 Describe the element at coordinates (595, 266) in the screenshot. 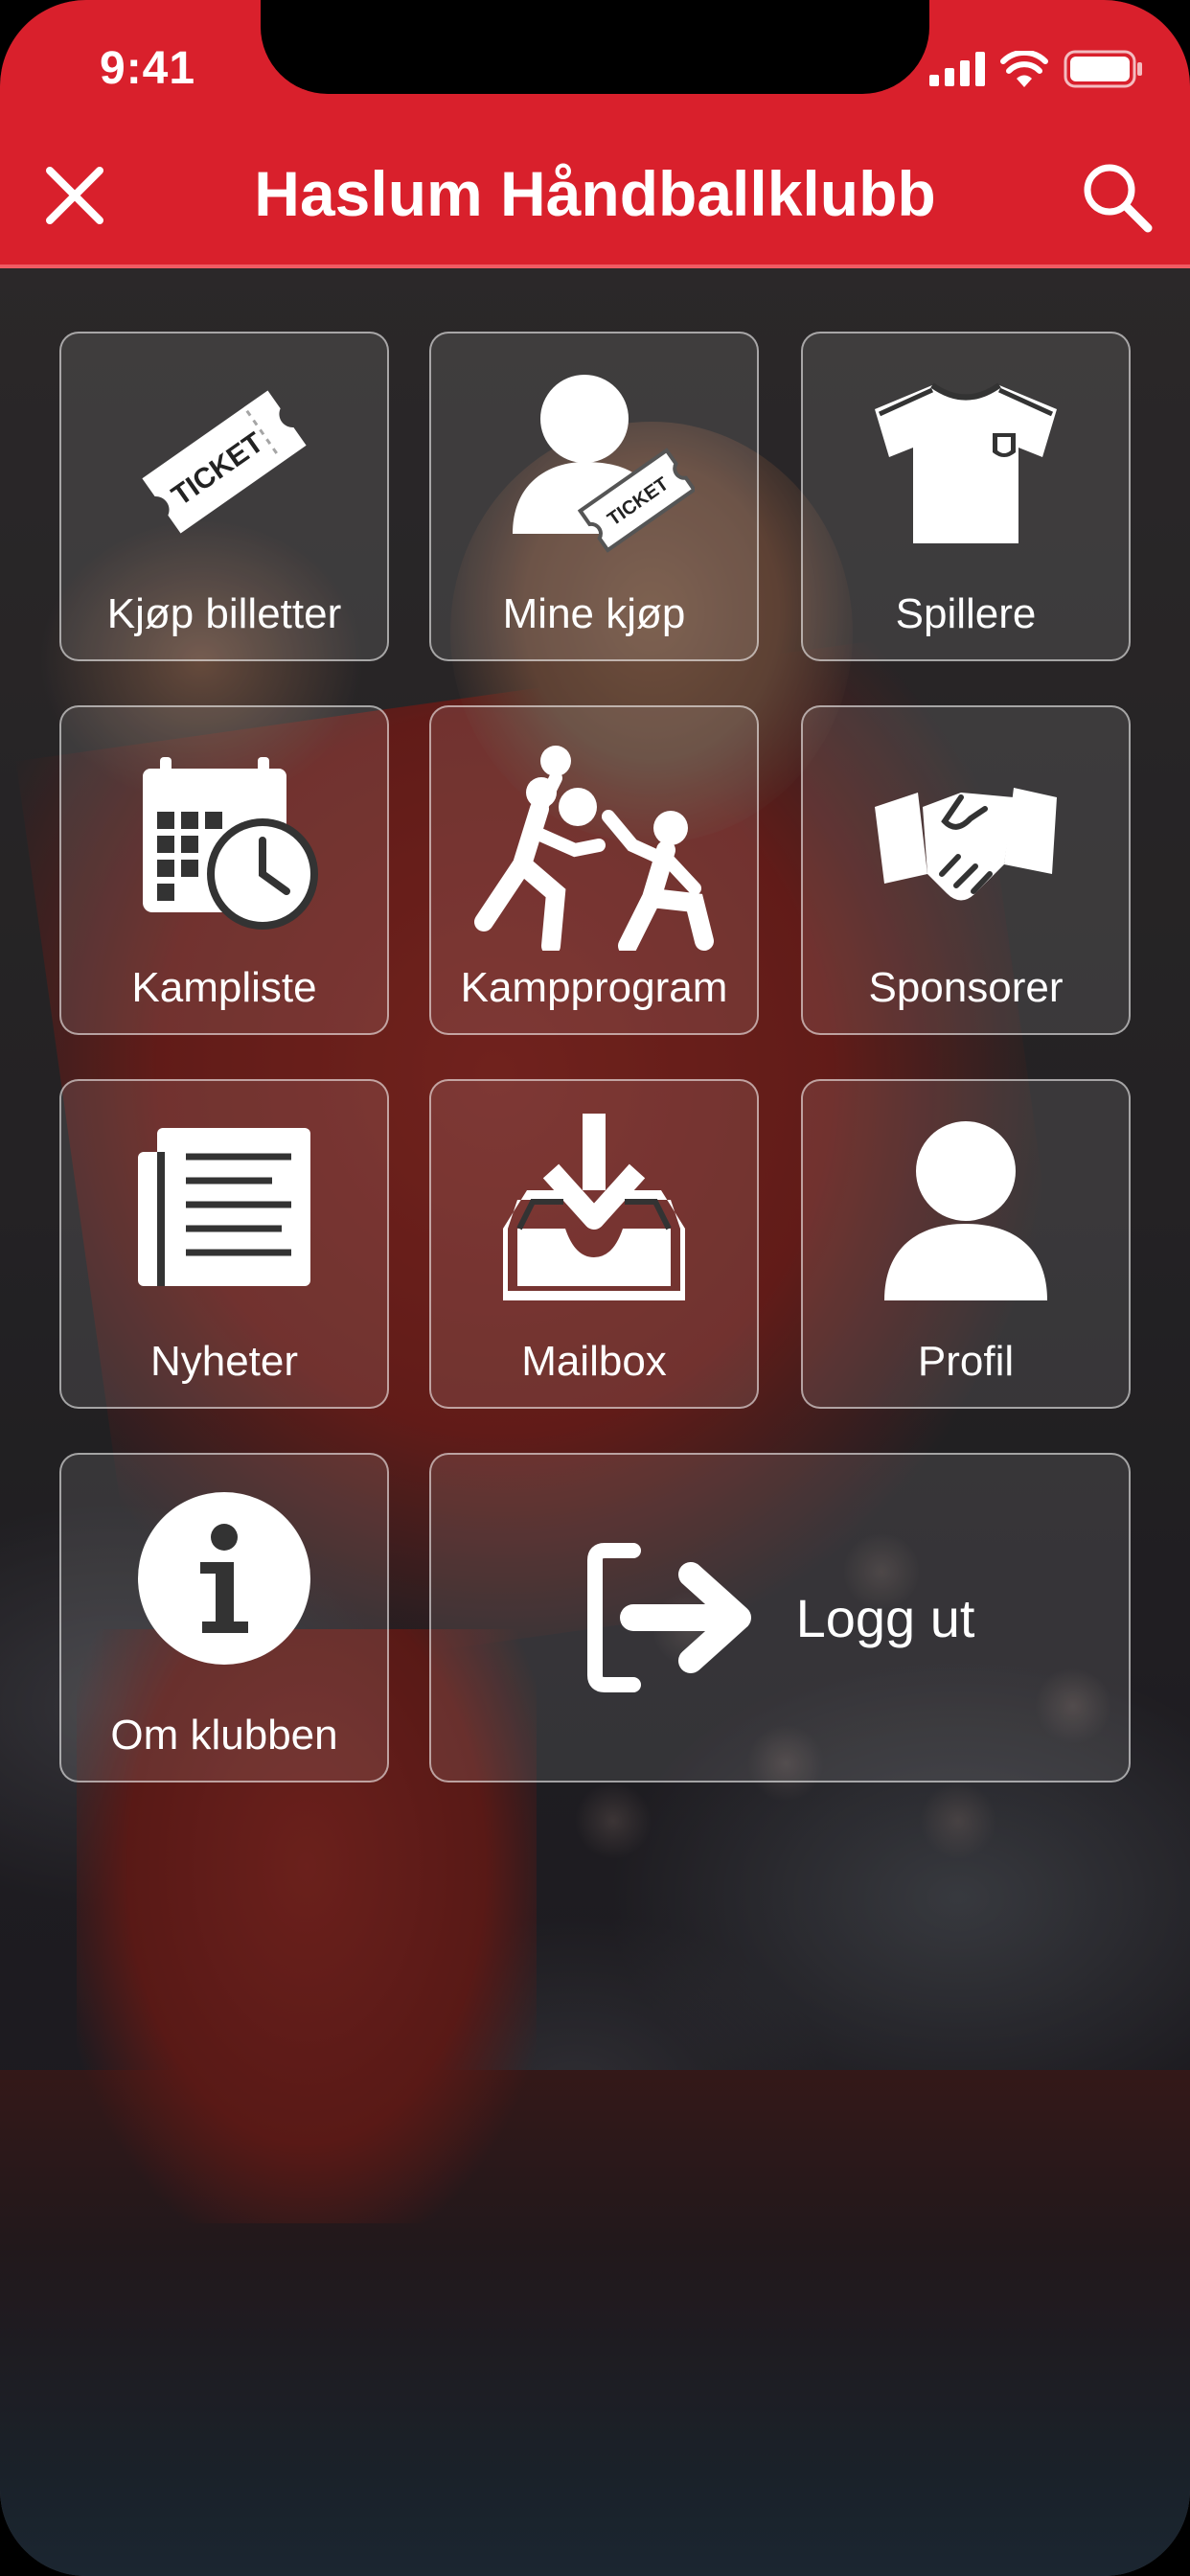

I see `header-divider` at that location.